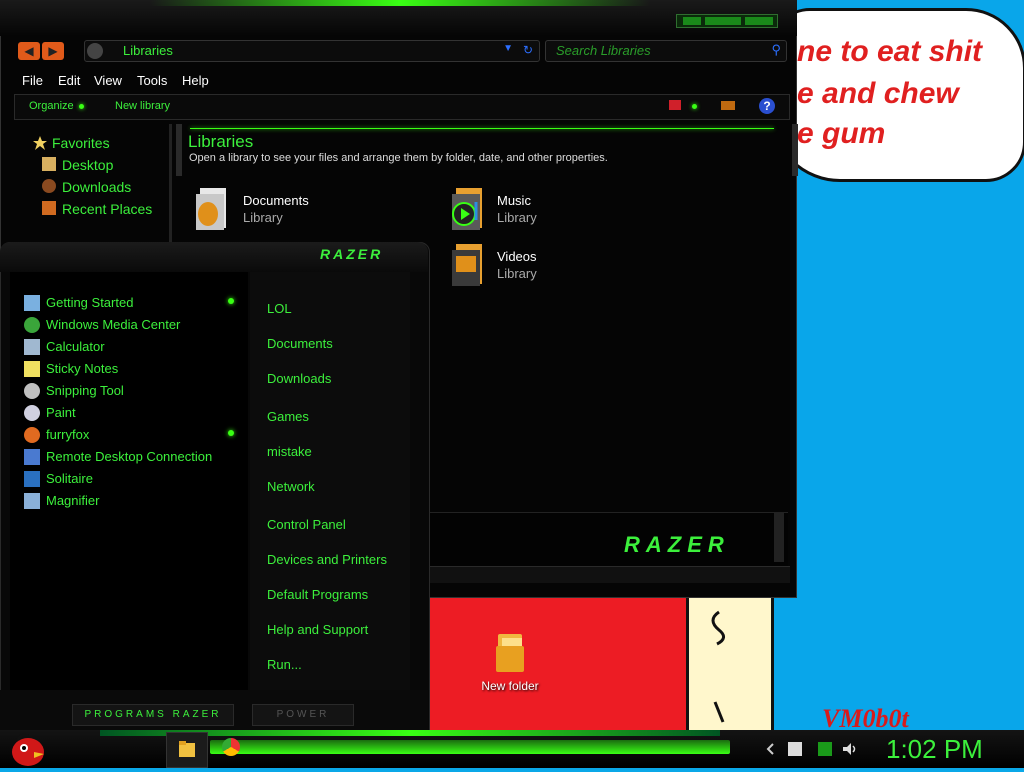 The image size is (1024, 772). Describe the element at coordinates (771, 749) in the screenshot. I see `show-hidden-icons-icon` at that location.